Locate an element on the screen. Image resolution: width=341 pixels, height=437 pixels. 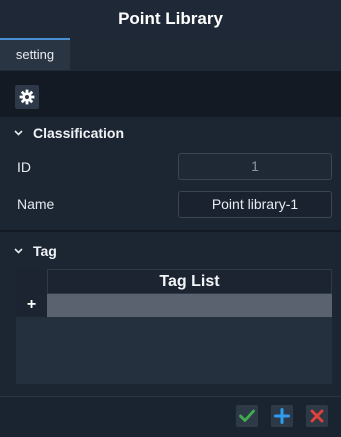
plus-icon is located at coordinates (282, 416).